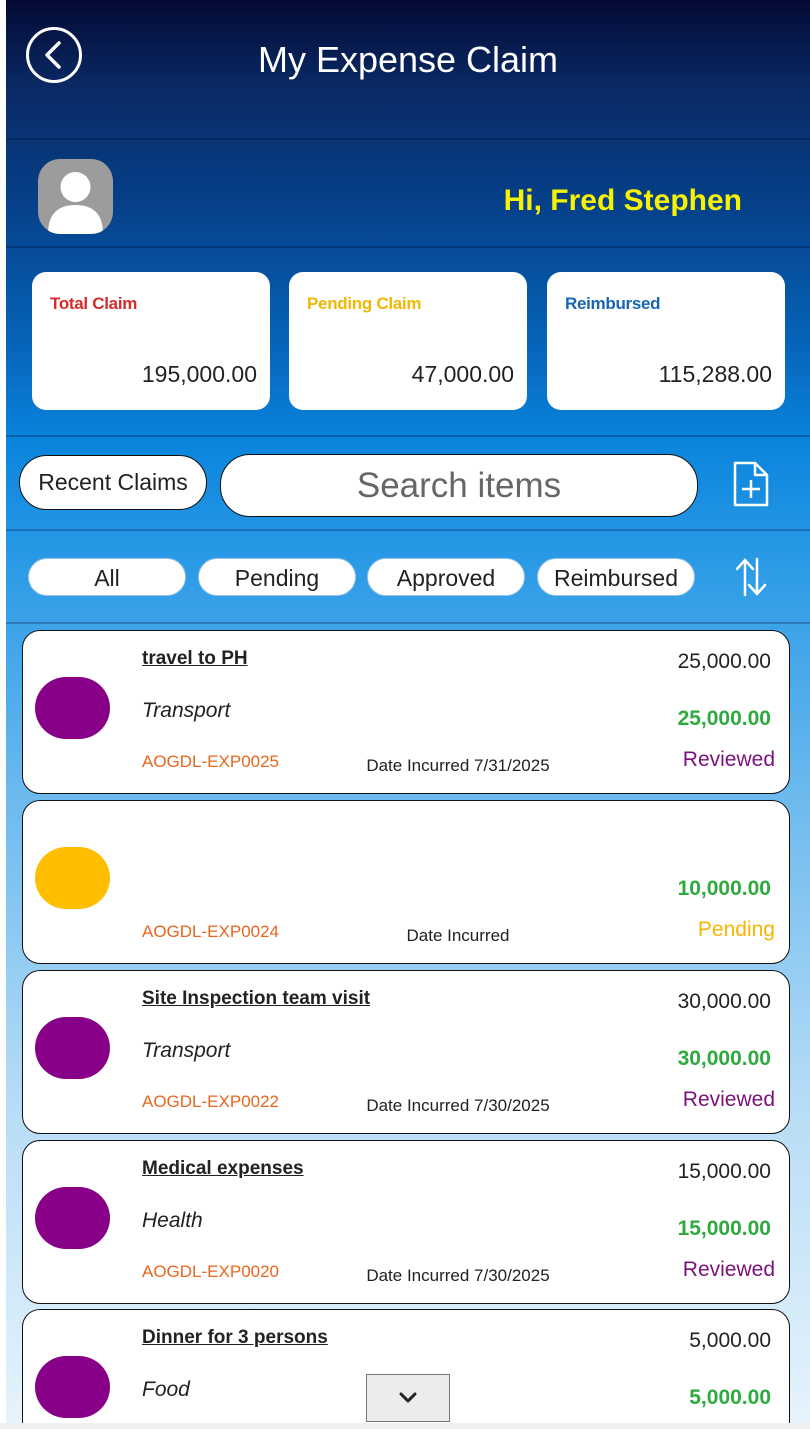 The width and height of the screenshot is (810, 1429). Describe the element at coordinates (751, 484) in the screenshot. I see `add-file-icon` at that location.